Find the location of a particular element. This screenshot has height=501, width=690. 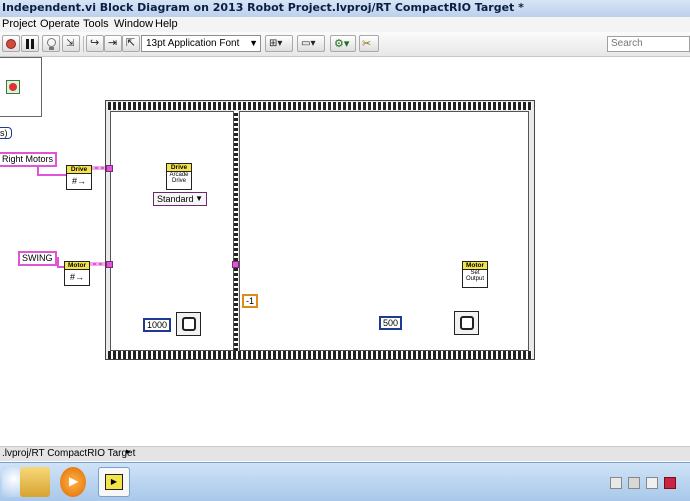

motor-open-node: Motor #→ is located at coordinates (77, 273).